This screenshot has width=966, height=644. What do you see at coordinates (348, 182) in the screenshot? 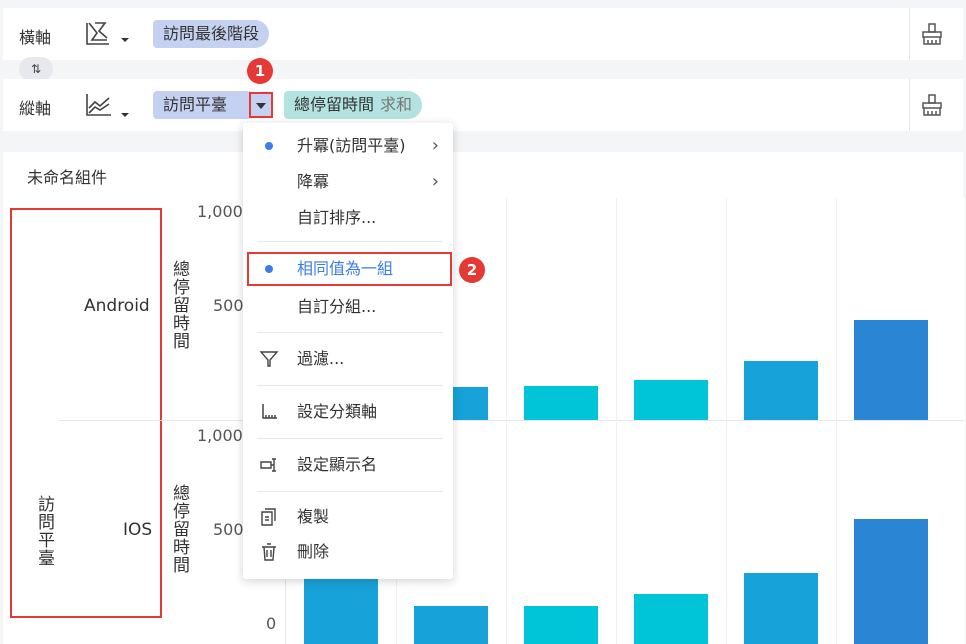
I see `menu-item-sort-descending: 降冪 ›` at bounding box center [348, 182].